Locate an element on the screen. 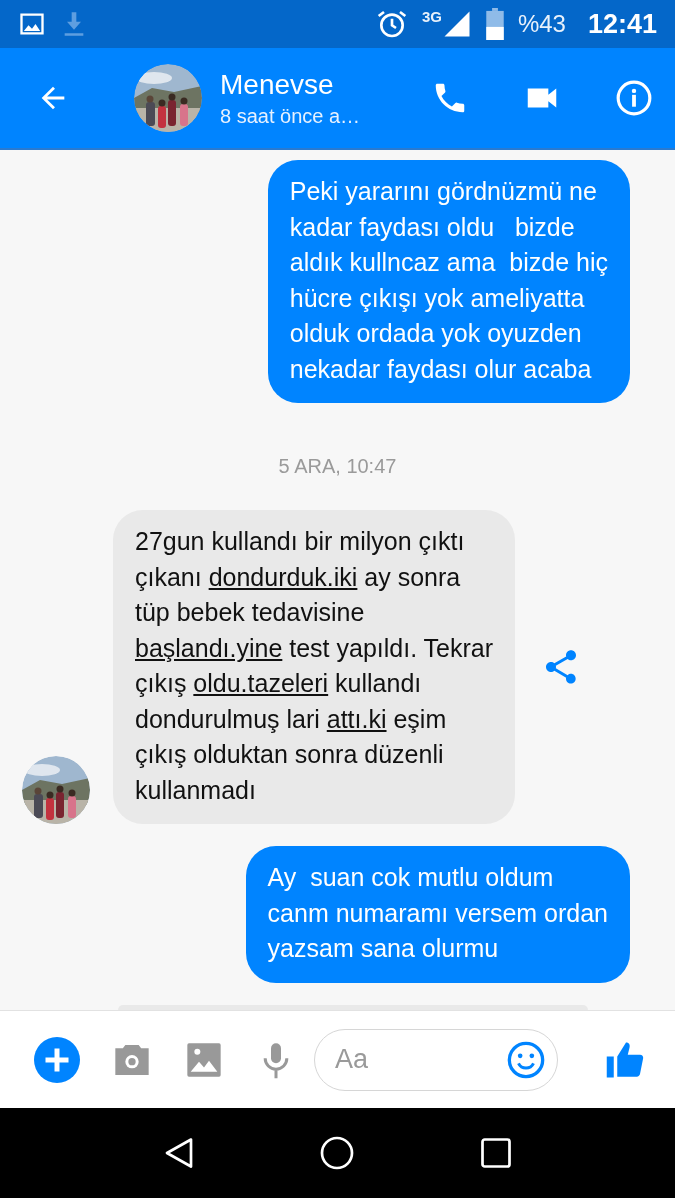 Image resolution: width=675 pixels, height=1200 pixels. link: attı.ki is located at coordinates (356, 718).